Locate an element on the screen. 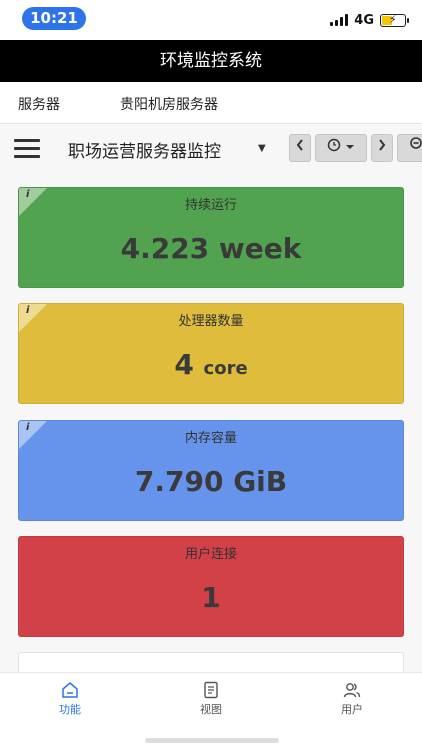 This screenshot has width=422, height=750. panel-uptime: i 持续运行 4.223 week is located at coordinates (211, 237).